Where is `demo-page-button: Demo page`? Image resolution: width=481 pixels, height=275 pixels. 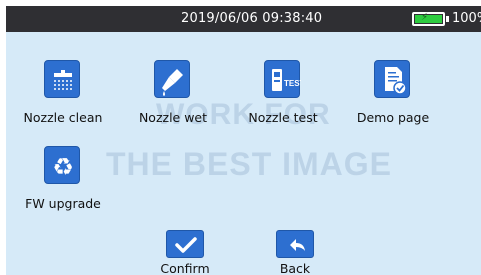 demo-page-button: Demo page is located at coordinates (393, 95).